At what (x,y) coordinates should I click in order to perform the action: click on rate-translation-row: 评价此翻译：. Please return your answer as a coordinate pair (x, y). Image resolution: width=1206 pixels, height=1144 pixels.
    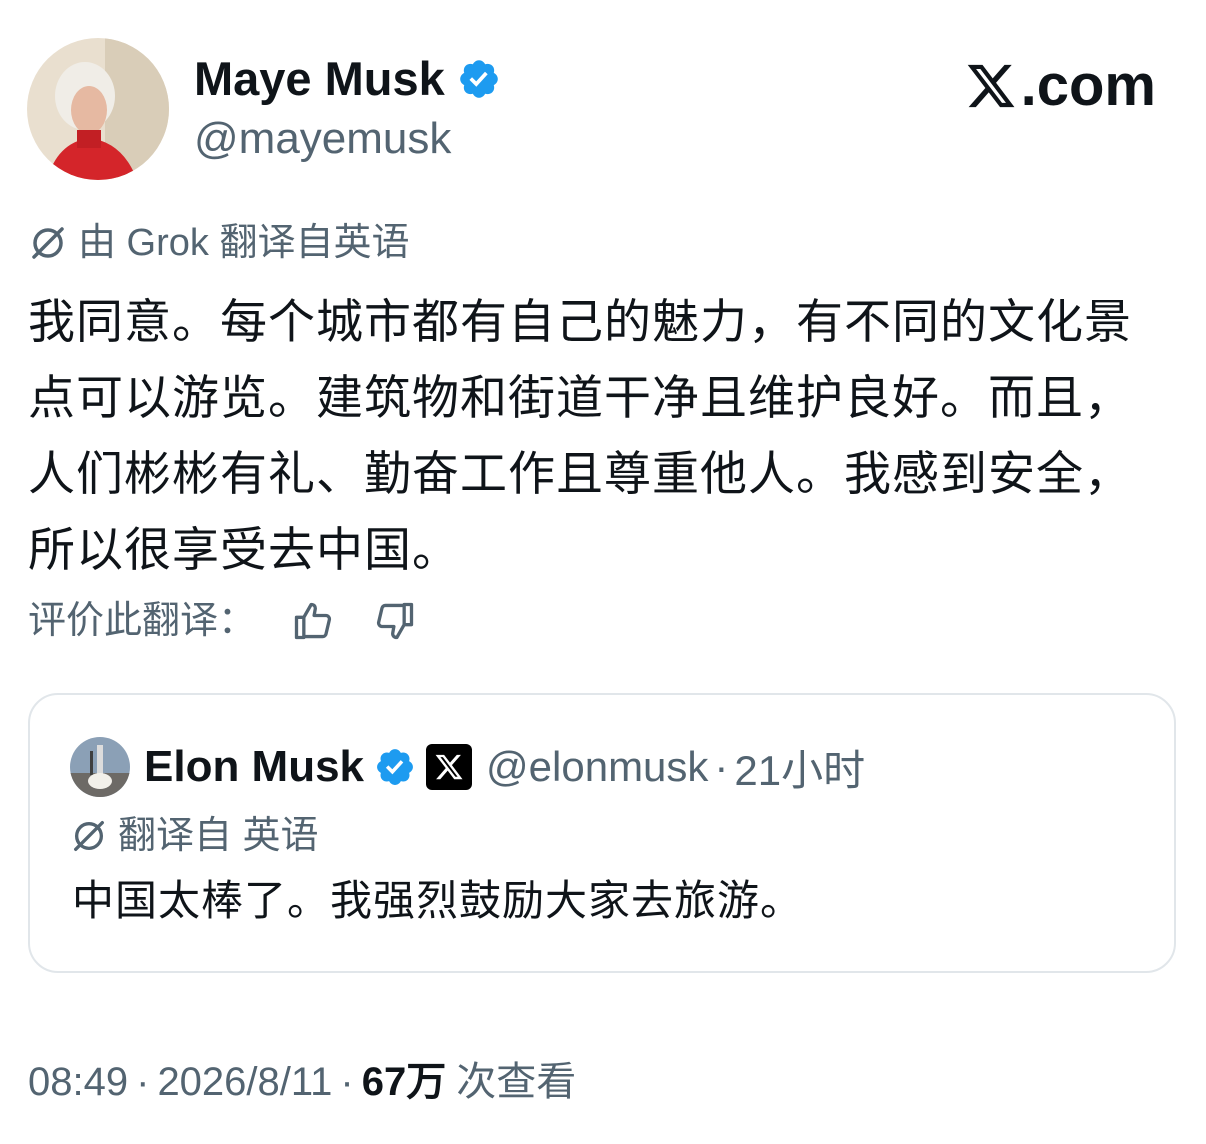
    Looking at the image, I should click on (224, 621).